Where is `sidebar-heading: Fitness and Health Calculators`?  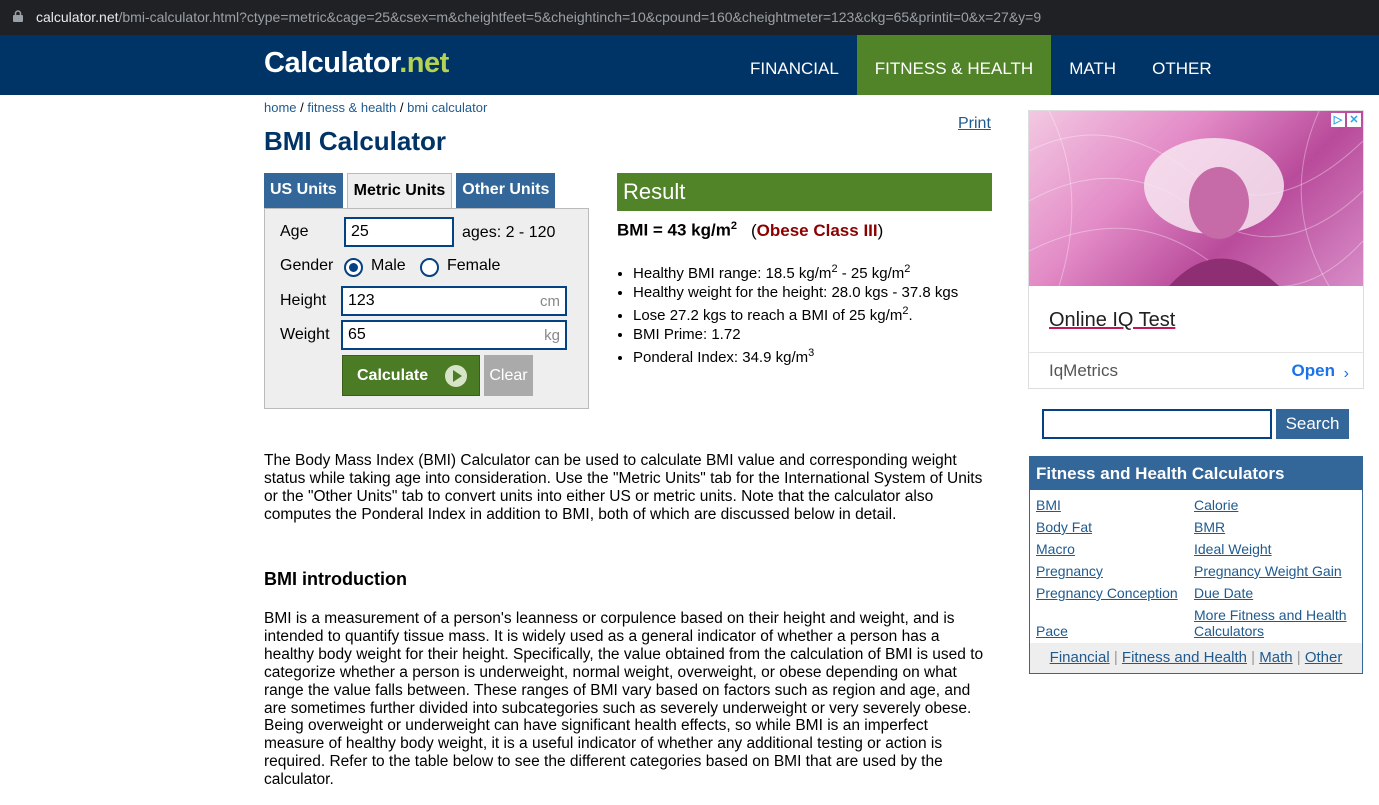 sidebar-heading: Fitness and Health Calculators is located at coordinates (1196, 473).